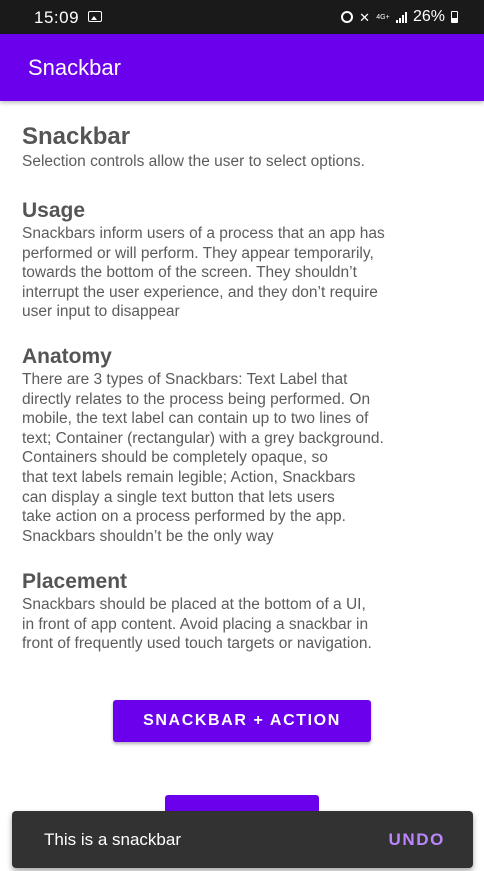  I want to click on mute-icon: ✕, so click(364, 17).